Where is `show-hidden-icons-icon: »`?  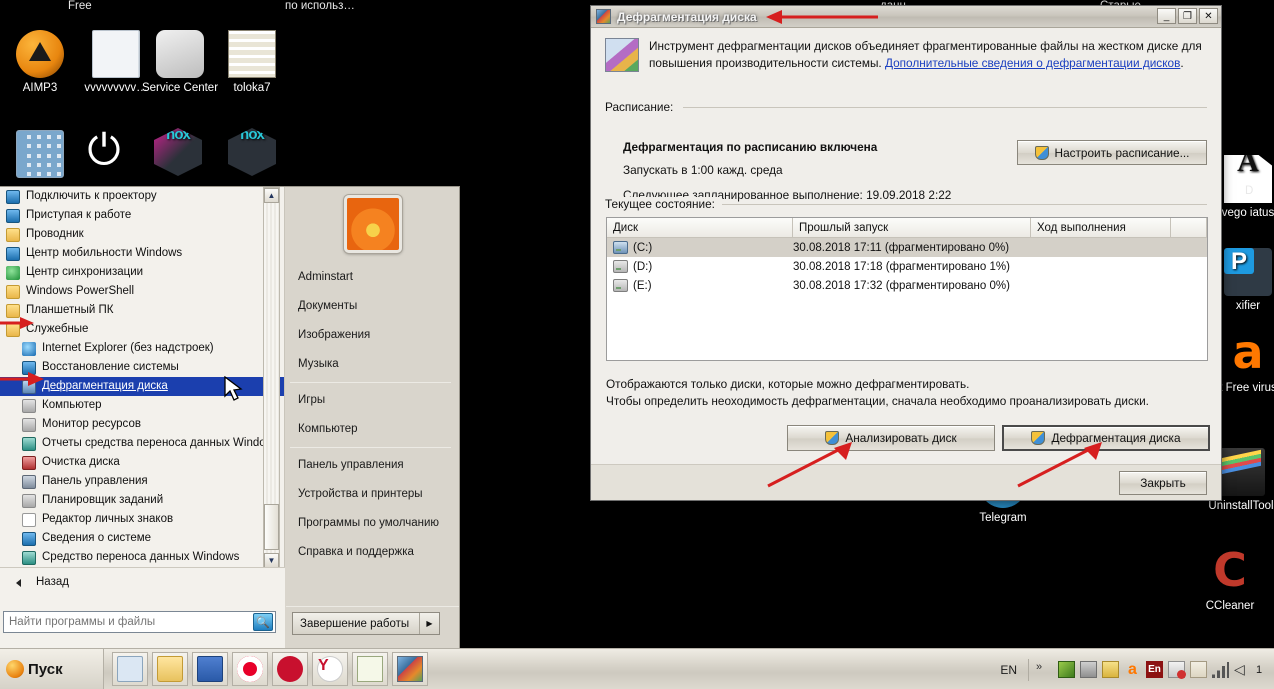
show-hidden-icons-icon: » is located at coordinates (1044, 669).